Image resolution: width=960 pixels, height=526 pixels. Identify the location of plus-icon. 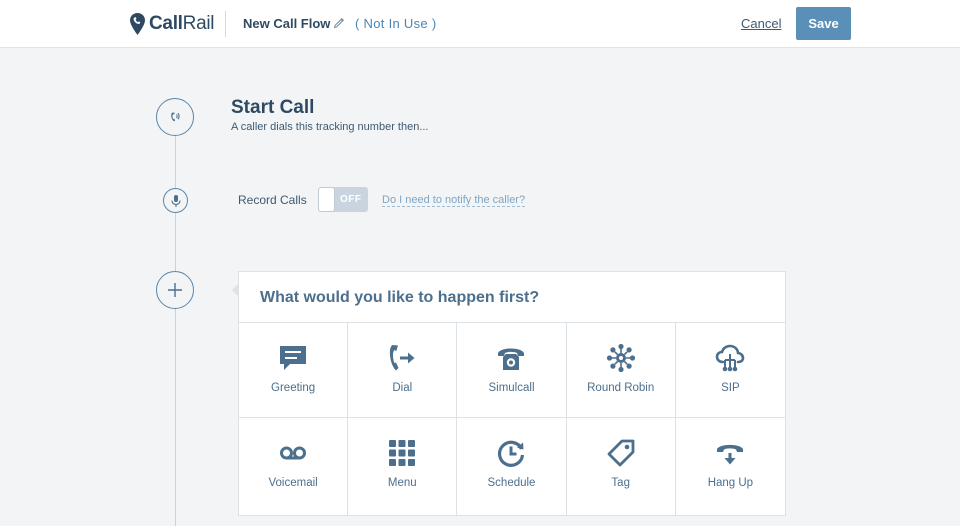
(175, 290).